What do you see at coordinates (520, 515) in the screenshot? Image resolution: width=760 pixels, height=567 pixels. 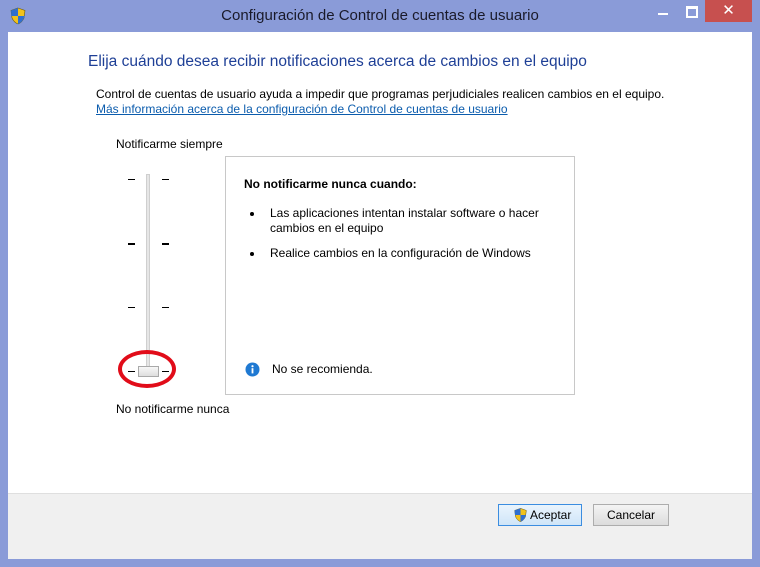 I see `uac-shield-icon` at bounding box center [520, 515].